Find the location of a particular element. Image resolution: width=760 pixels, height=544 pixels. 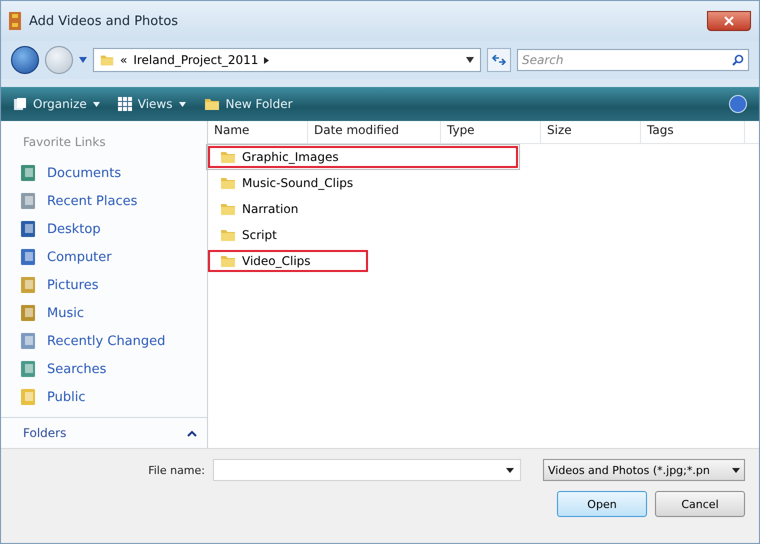

sidebar-item: Documents is located at coordinates (104, 173).